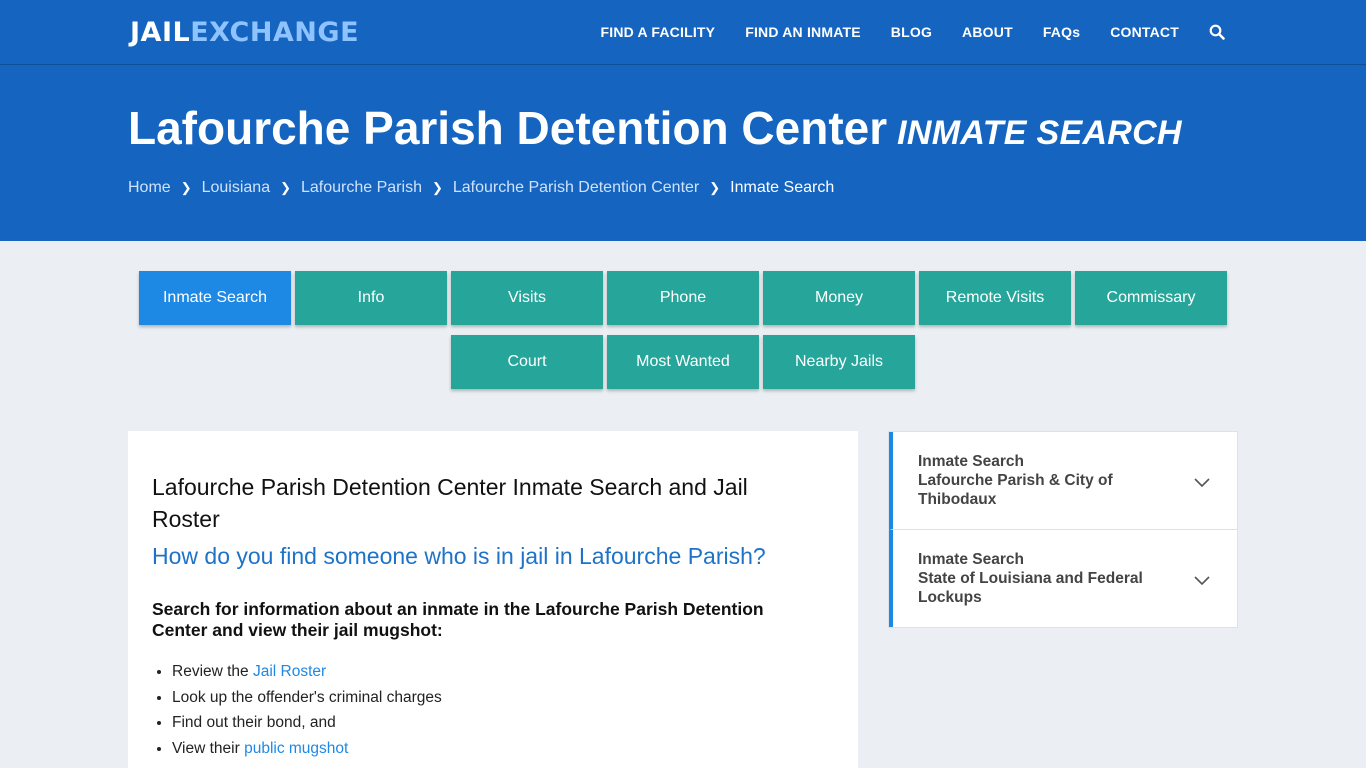 The image size is (1366, 768). What do you see at coordinates (911, 32) in the screenshot?
I see `nav-blog: BLOG` at bounding box center [911, 32].